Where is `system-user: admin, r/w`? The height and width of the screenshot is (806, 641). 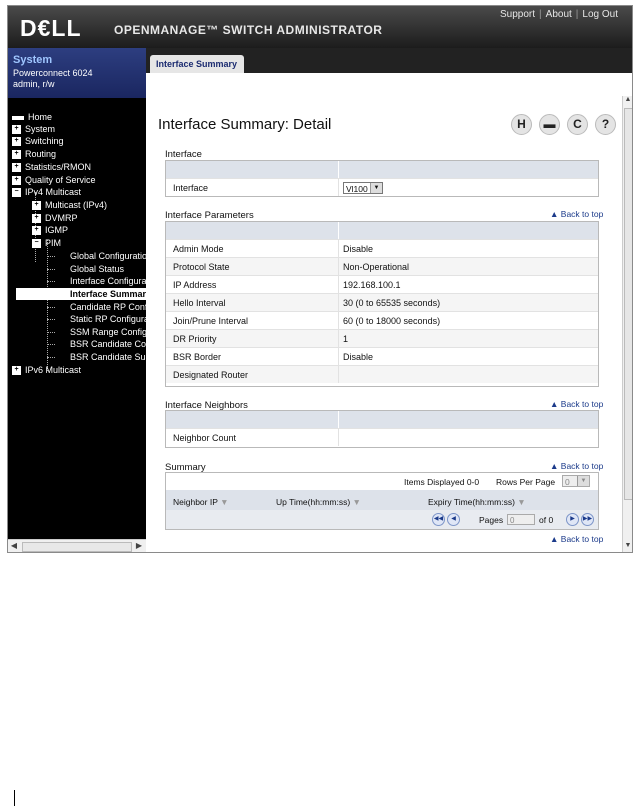
system-user: admin, r/w is located at coordinates (34, 84).